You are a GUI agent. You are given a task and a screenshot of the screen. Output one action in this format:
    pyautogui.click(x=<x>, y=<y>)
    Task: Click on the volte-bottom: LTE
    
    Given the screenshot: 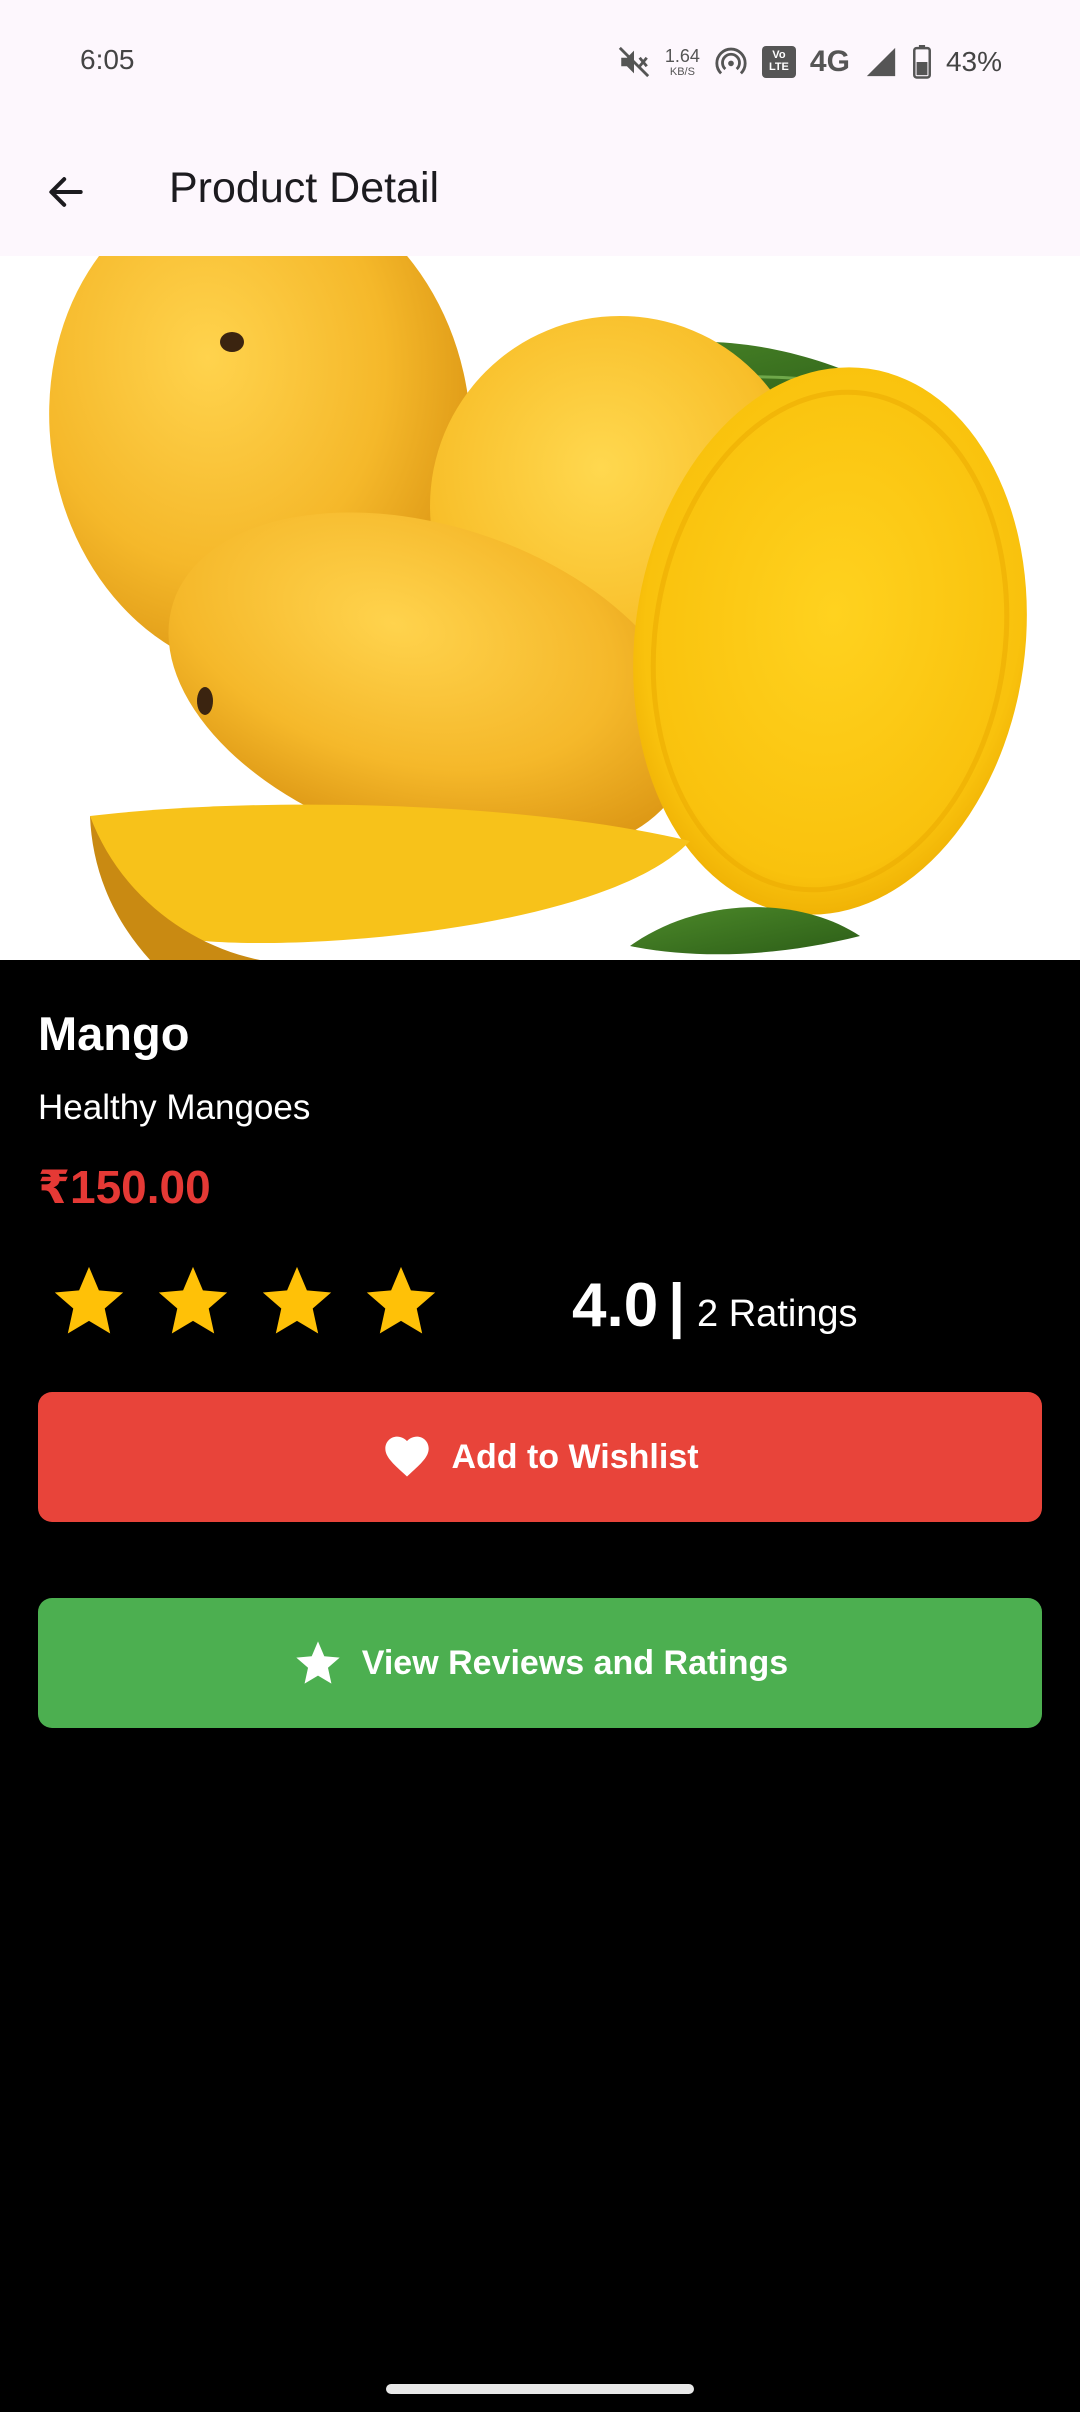 What is the action you would take?
    pyautogui.click(x=778, y=67)
    